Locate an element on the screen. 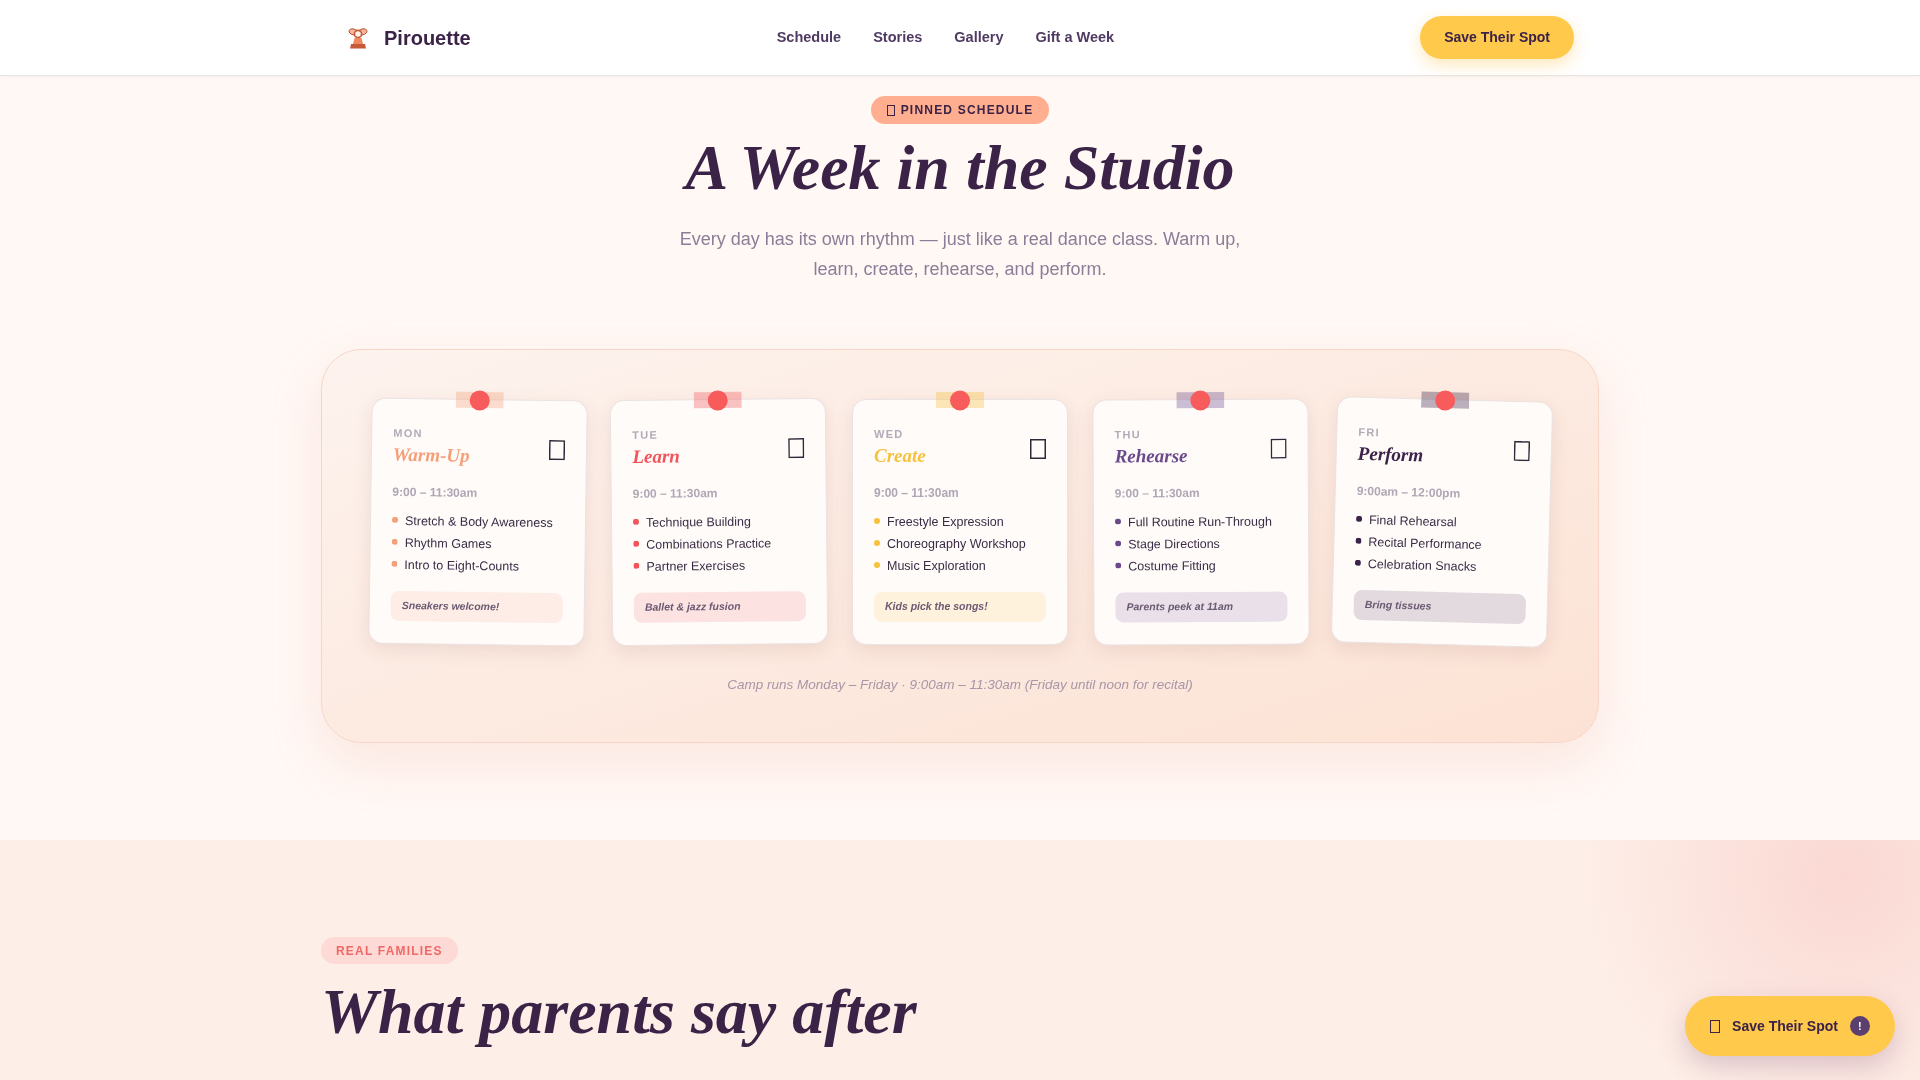 This screenshot has width=1920, height=1080. nav-link: Gift a Week is located at coordinates (1075, 37).